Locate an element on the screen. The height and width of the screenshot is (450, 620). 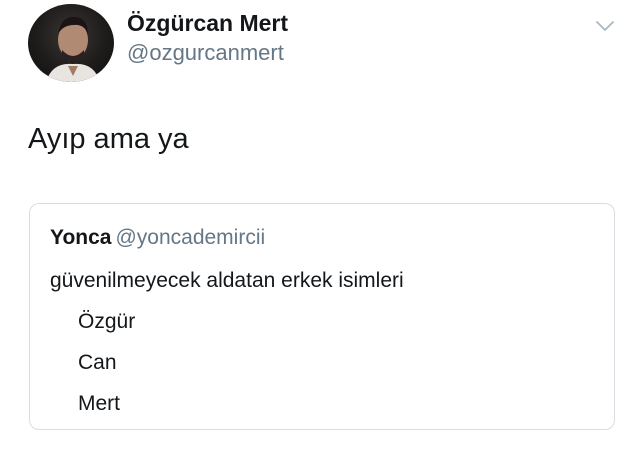
author-handle: @ozgurcanmert is located at coordinates (207, 53).